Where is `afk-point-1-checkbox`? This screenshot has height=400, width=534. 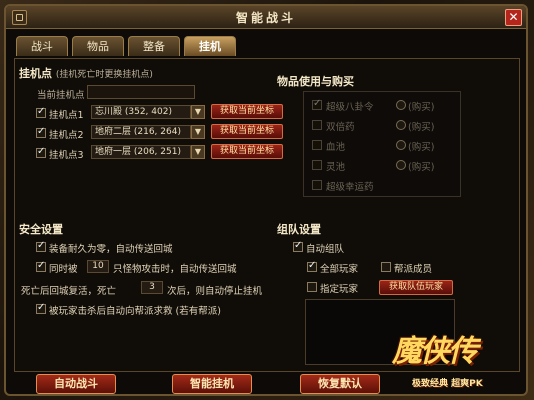
afk-point-1-checkbox is located at coordinates (41, 112).